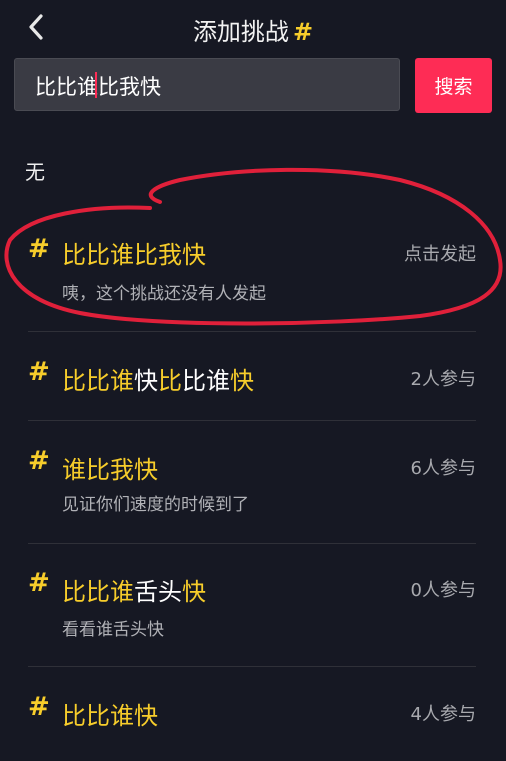 This screenshot has height=761, width=506. Describe the element at coordinates (443, 468) in the screenshot. I see `participant-count: 6人参与` at that location.